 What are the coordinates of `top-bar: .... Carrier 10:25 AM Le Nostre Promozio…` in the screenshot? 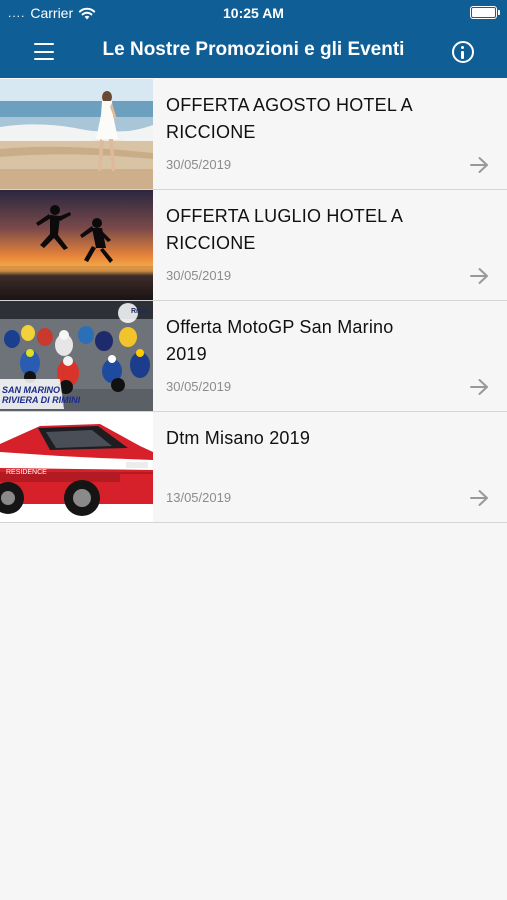 It's located at (253, 39).